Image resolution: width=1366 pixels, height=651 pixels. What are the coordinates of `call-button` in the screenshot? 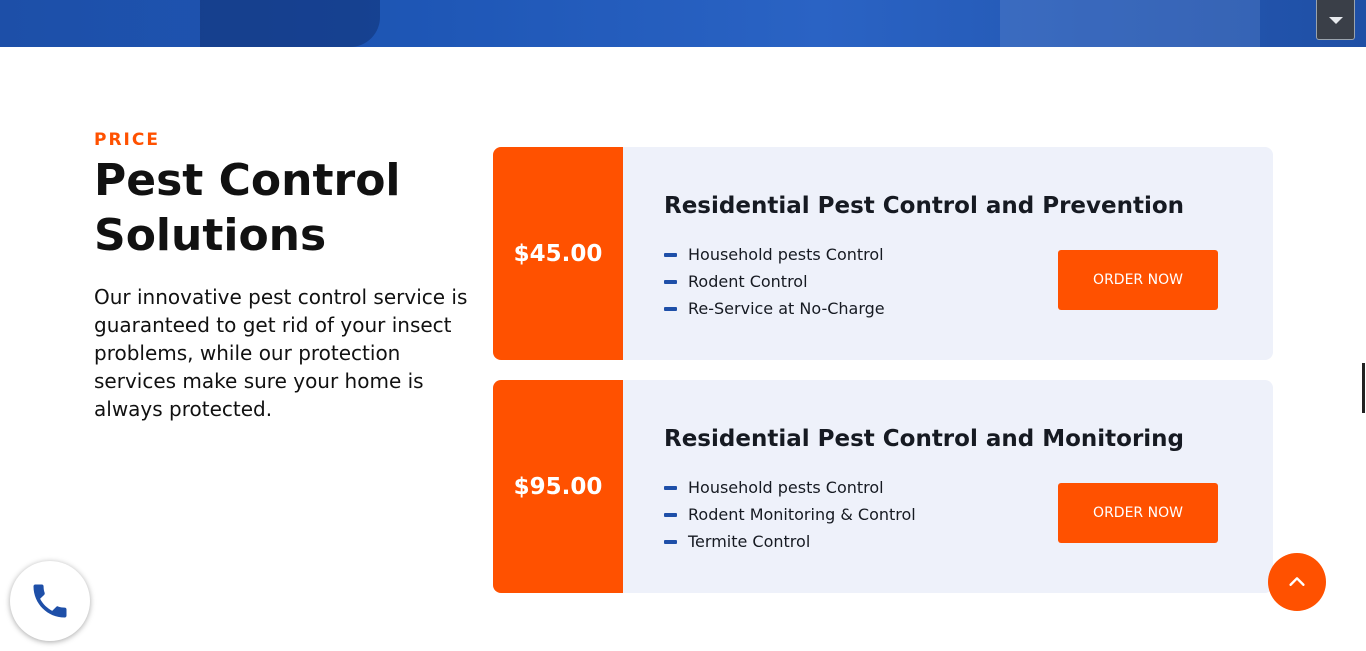 It's located at (50, 601).